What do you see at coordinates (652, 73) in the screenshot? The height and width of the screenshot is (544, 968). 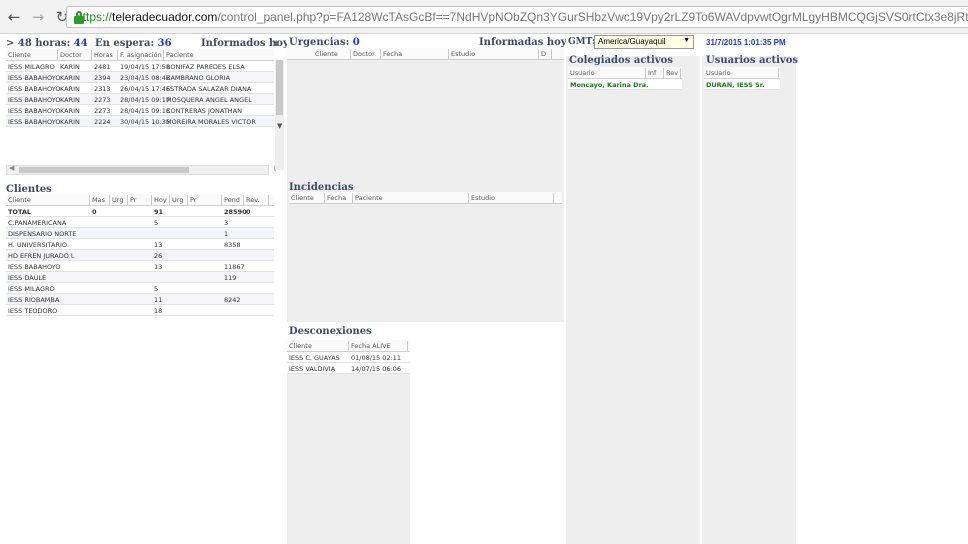 I see `column-header: Inf` at bounding box center [652, 73].